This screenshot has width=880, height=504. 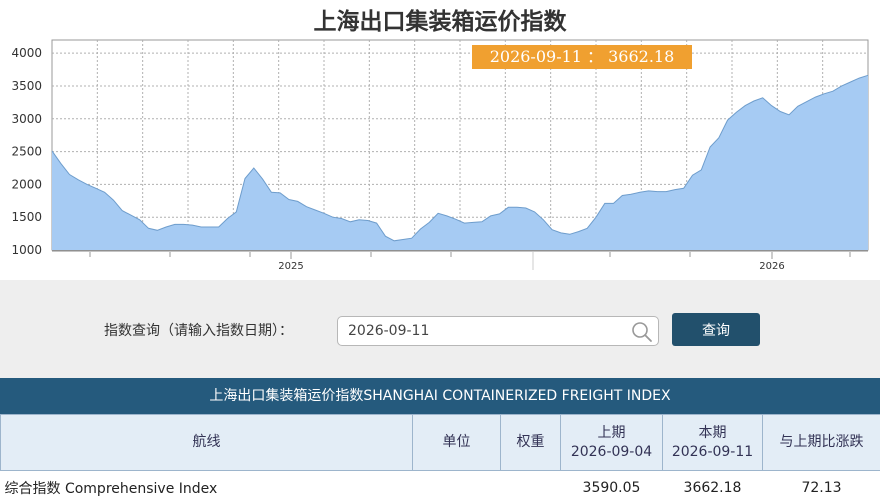 I want to click on header-unit: 单位, so click(x=456, y=442).